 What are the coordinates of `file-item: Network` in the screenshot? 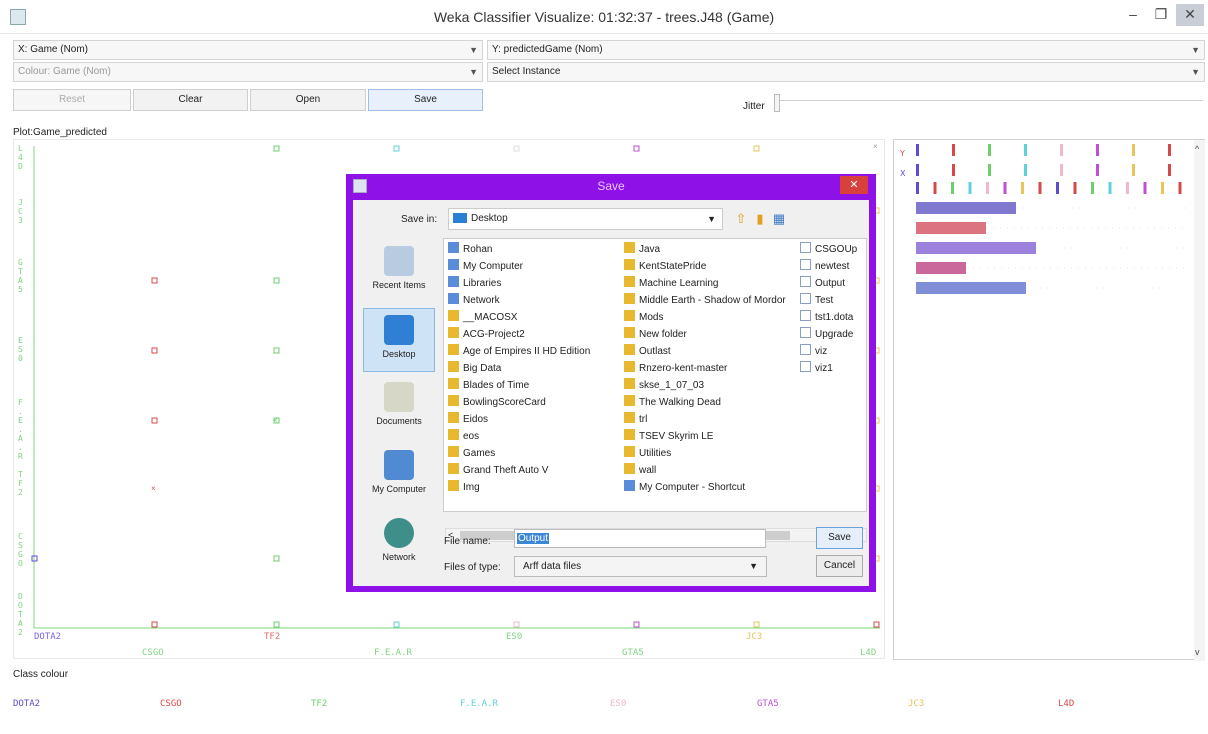 It's located at (537, 300).